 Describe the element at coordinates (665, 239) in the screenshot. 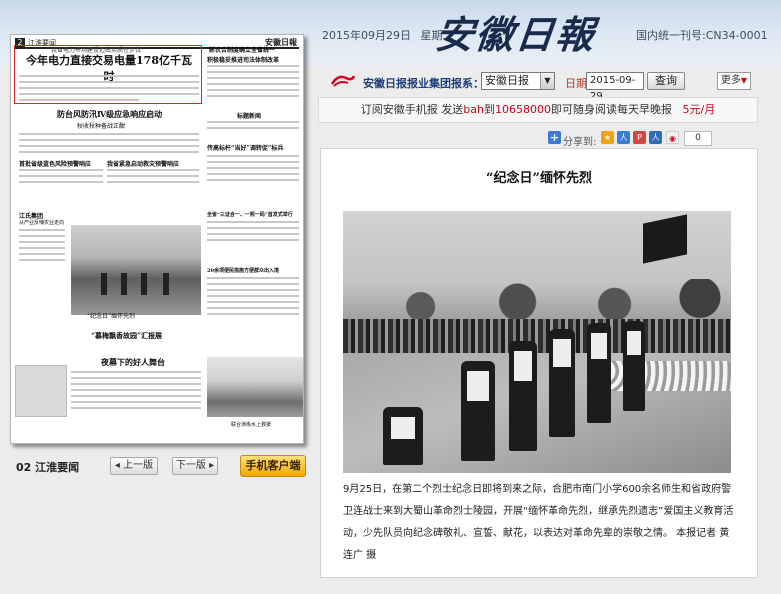

I see `photo-flag` at that location.